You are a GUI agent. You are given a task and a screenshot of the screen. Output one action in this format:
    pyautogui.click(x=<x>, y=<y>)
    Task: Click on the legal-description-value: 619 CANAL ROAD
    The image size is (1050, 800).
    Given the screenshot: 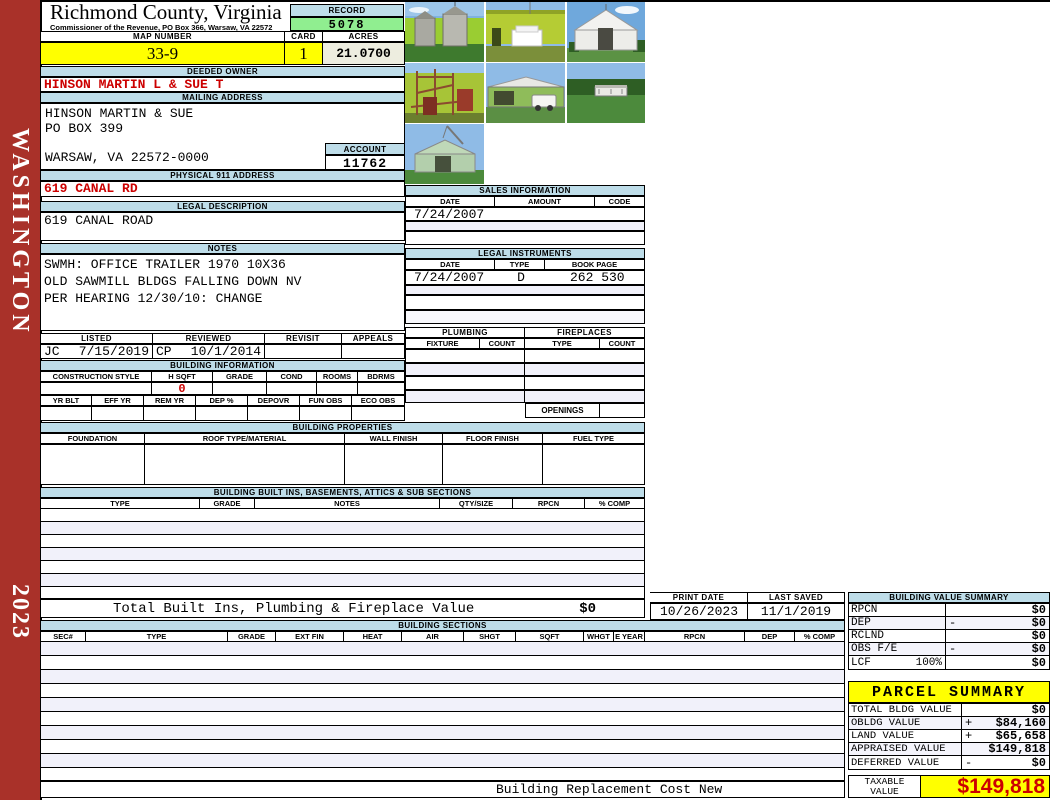 What is the action you would take?
    pyautogui.click(x=222, y=226)
    